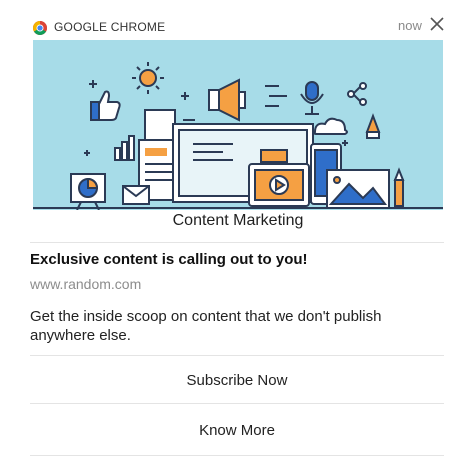 The height and width of the screenshot is (474, 474). Describe the element at coordinates (86, 284) in the screenshot. I see `notification-url: www.random.com` at that location.